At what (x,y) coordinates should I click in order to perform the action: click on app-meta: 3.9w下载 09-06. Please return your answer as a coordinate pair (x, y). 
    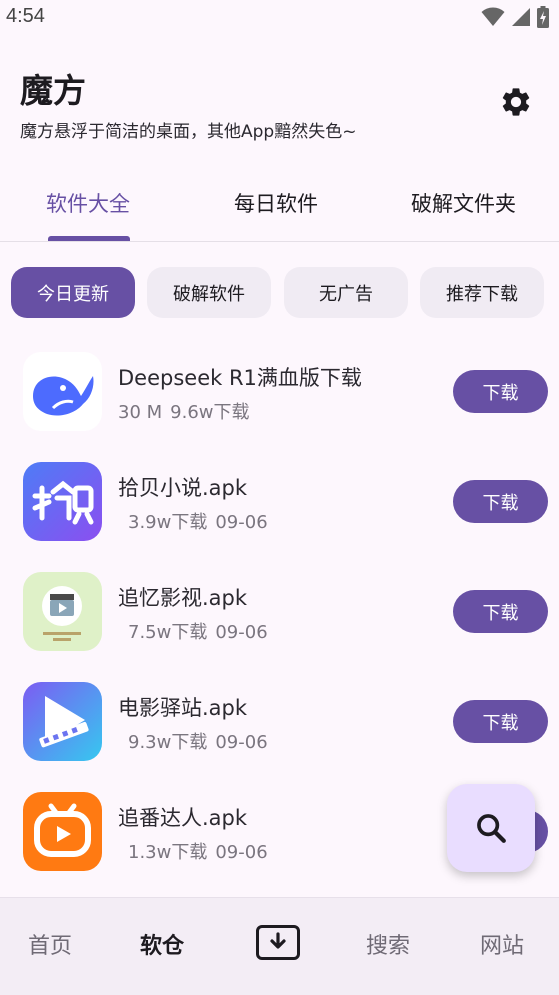
    Looking at the image, I should click on (197, 521).